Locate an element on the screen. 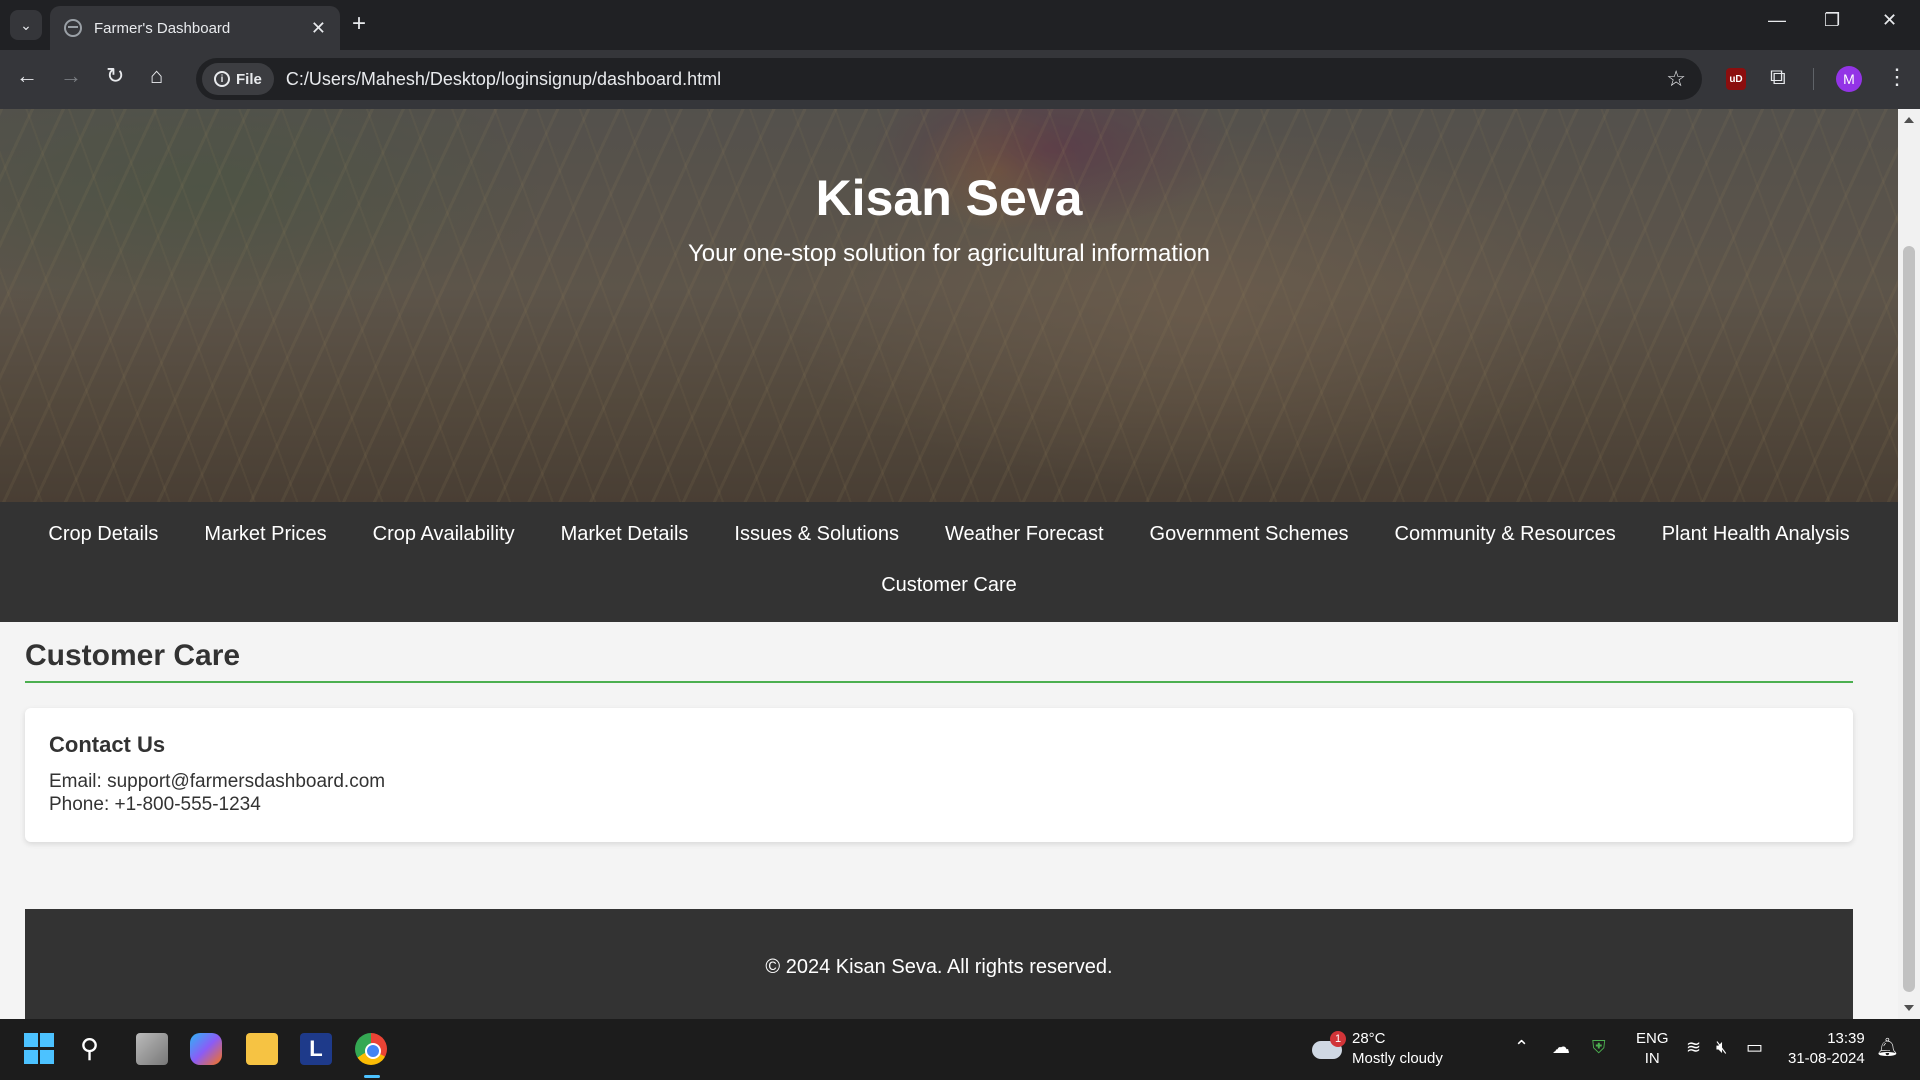  volume-muted-icon: 🔇︎ is located at coordinates (1721, 1047).